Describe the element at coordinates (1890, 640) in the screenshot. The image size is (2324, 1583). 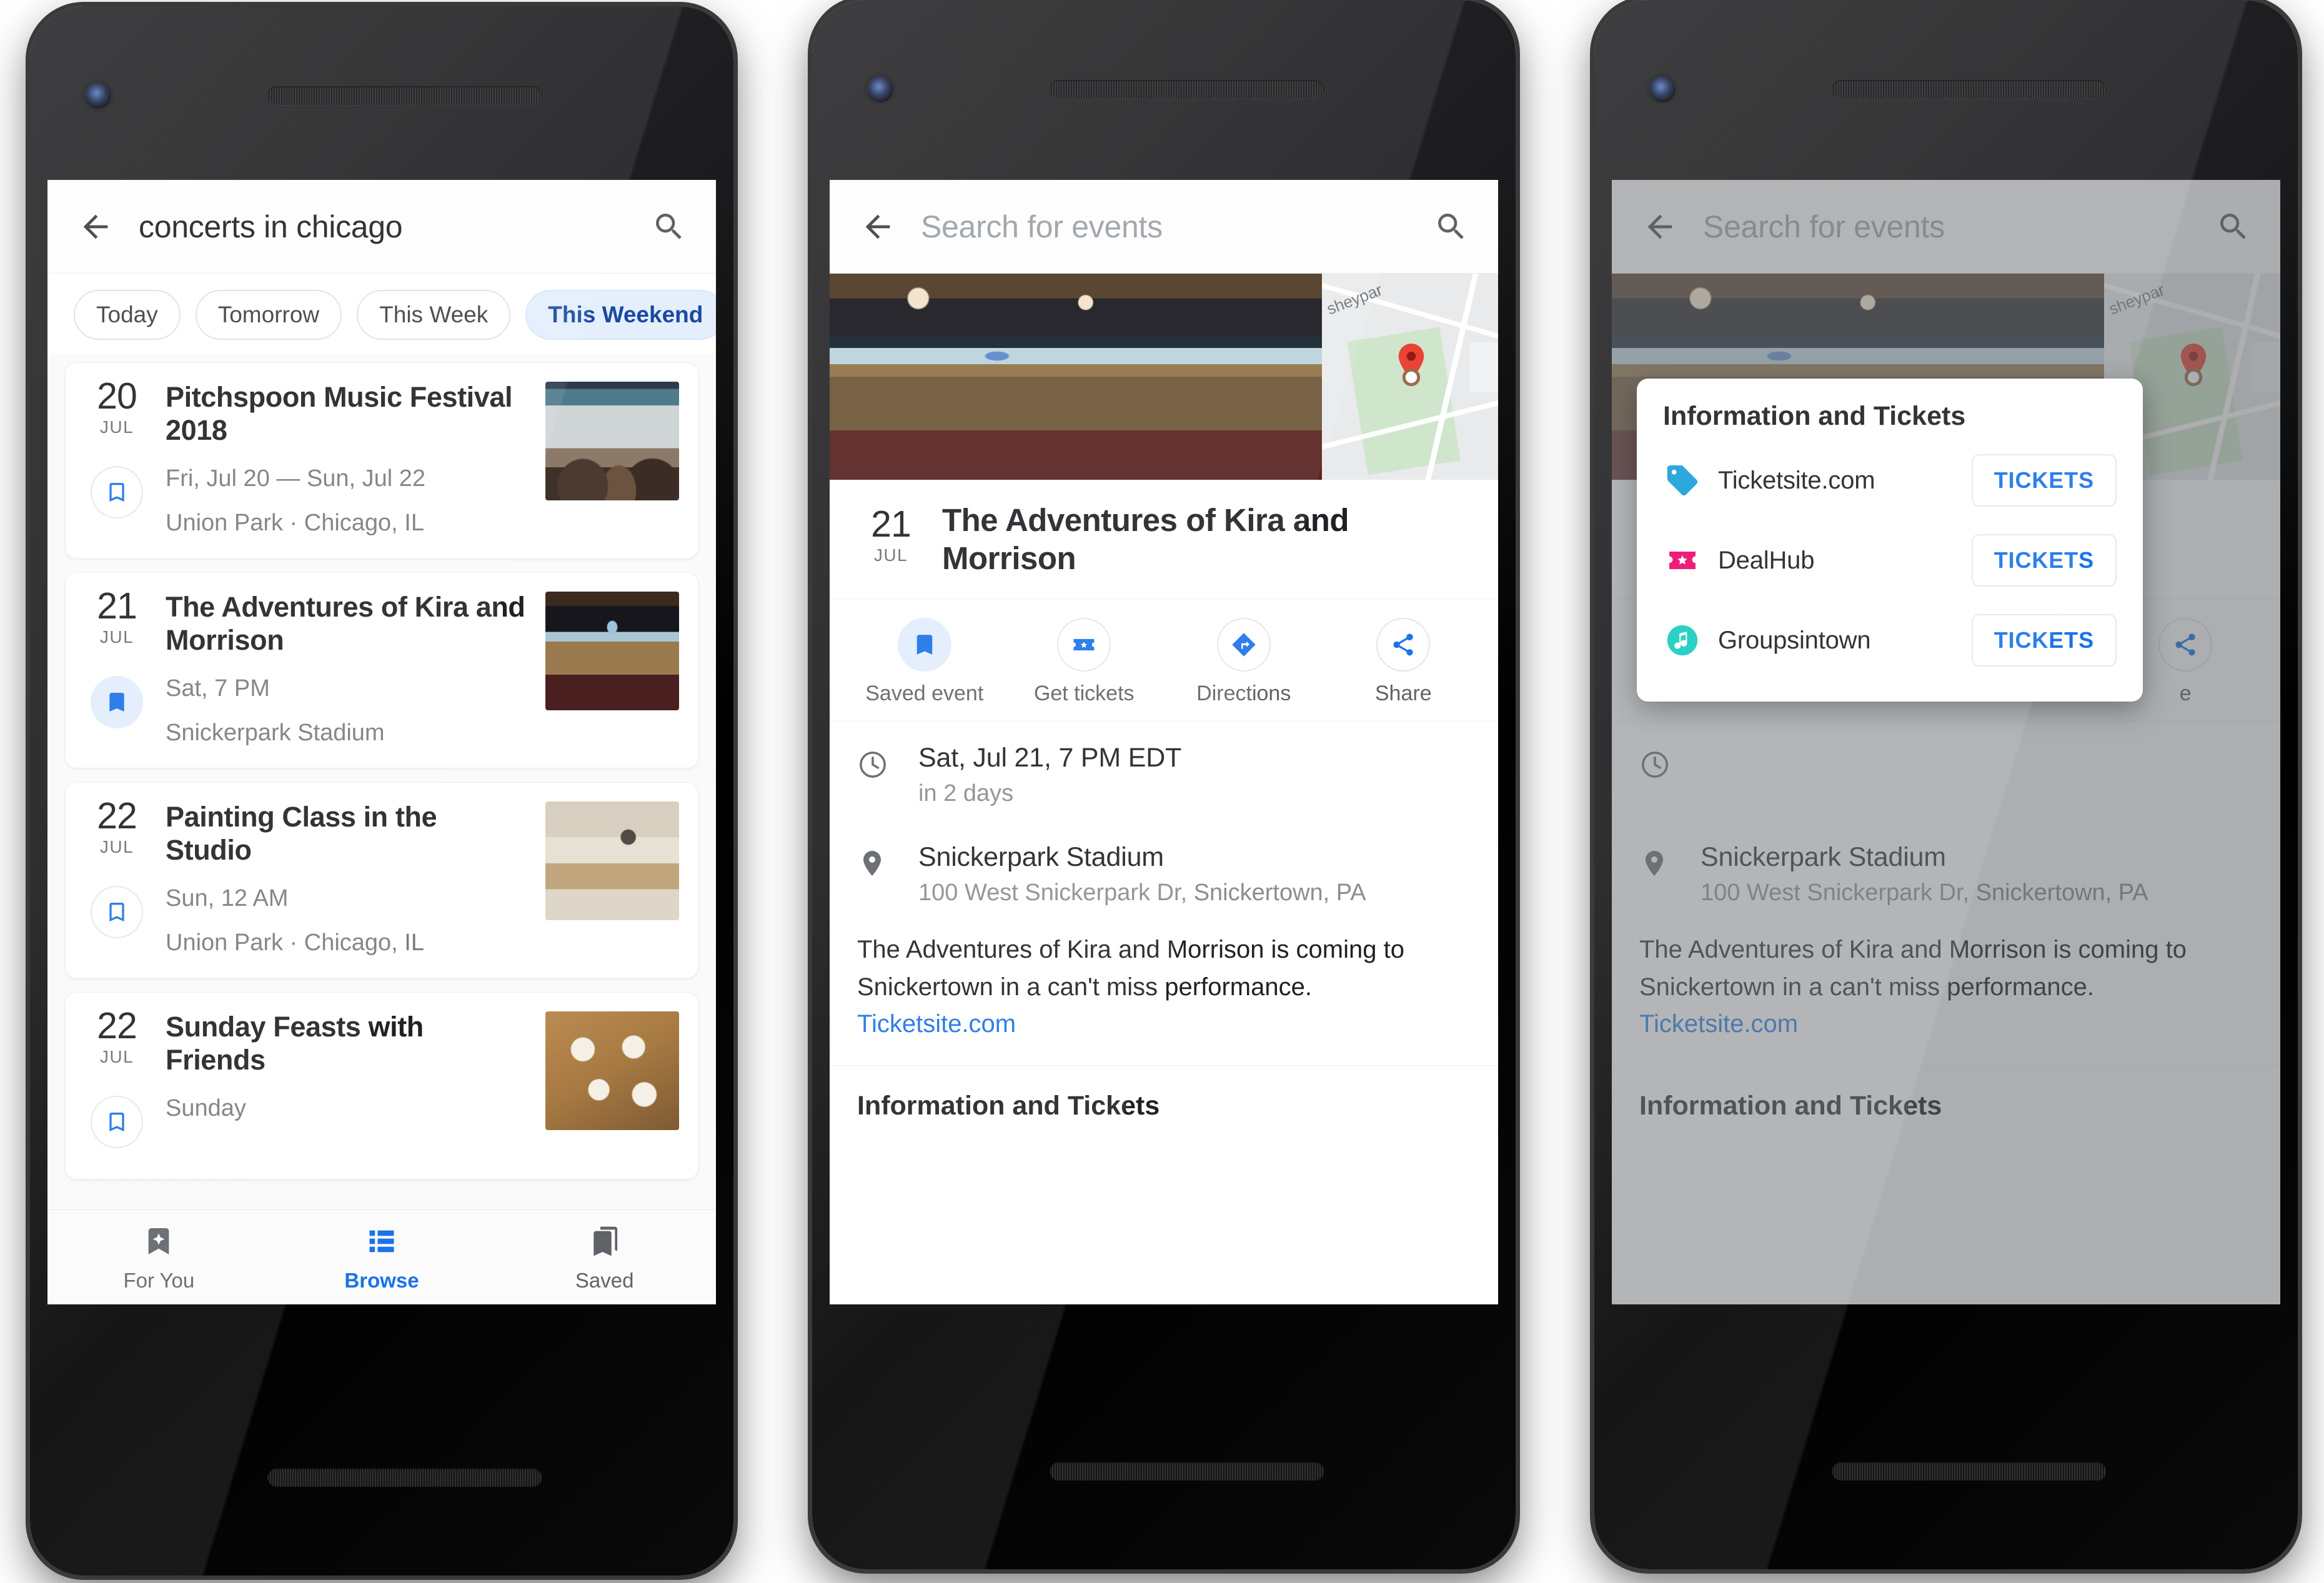
I see `vendor-row: Groupsintown TICKETS` at that location.